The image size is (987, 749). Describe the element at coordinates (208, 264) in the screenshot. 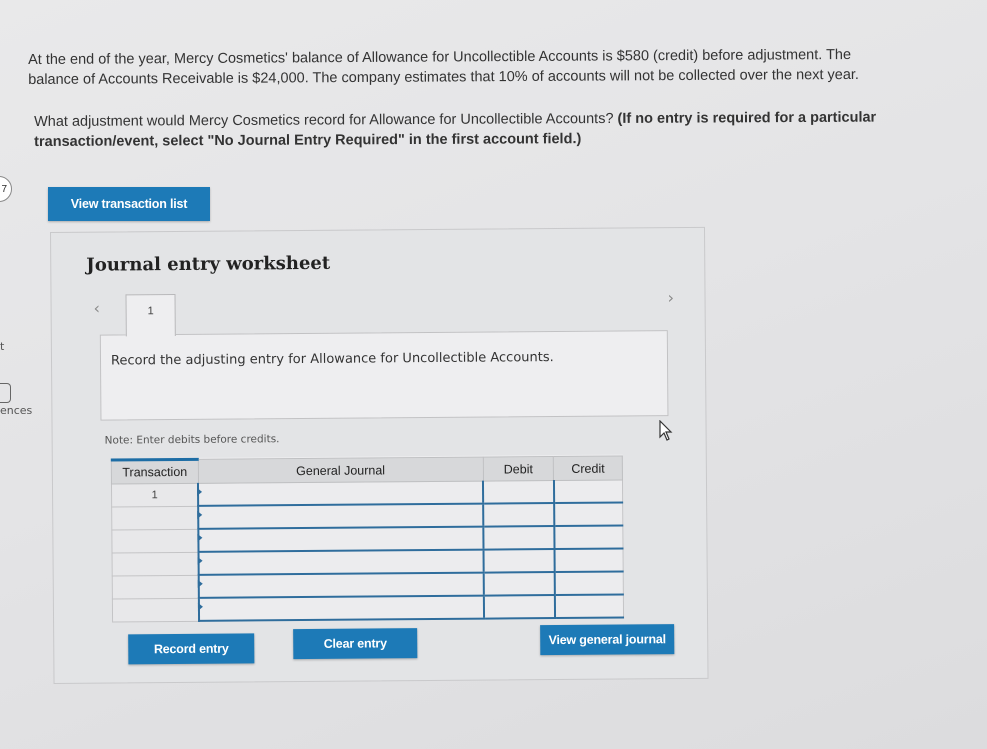

I see `worksheet-title: Journal entry worksheet` at that location.